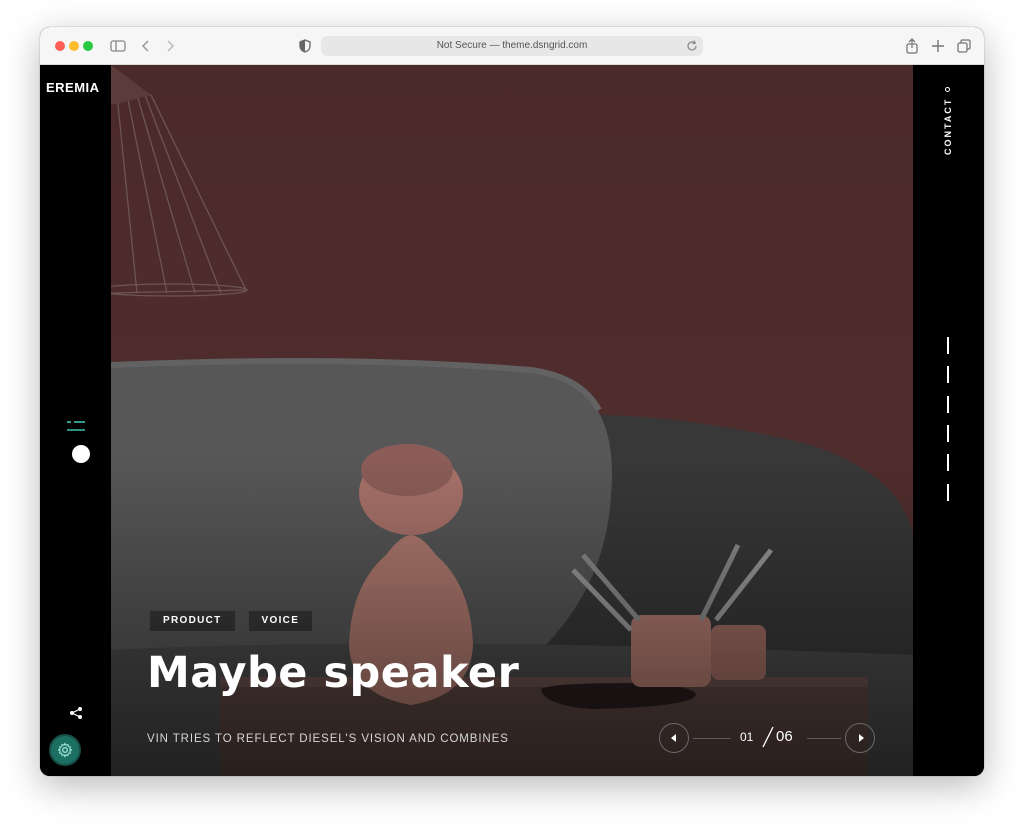 Image resolution: width=1024 pixels, height=829 pixels. I want to click on tab-overview-icon, so click(964, 46).